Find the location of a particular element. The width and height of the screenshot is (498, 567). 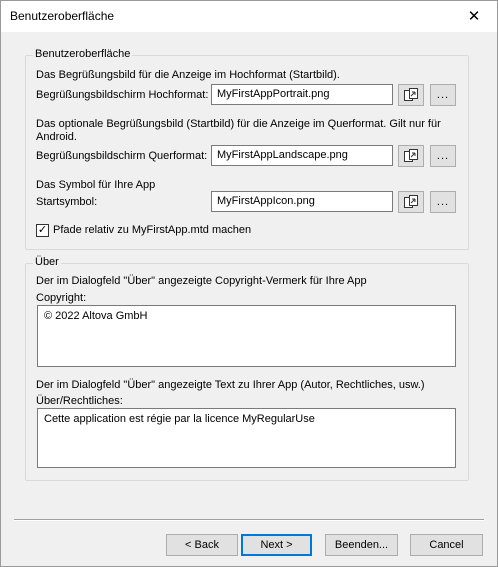

relative-paths-label: Pfade relativ zu MyFirstApp.mtd machen is located at coordinates (152, 230).